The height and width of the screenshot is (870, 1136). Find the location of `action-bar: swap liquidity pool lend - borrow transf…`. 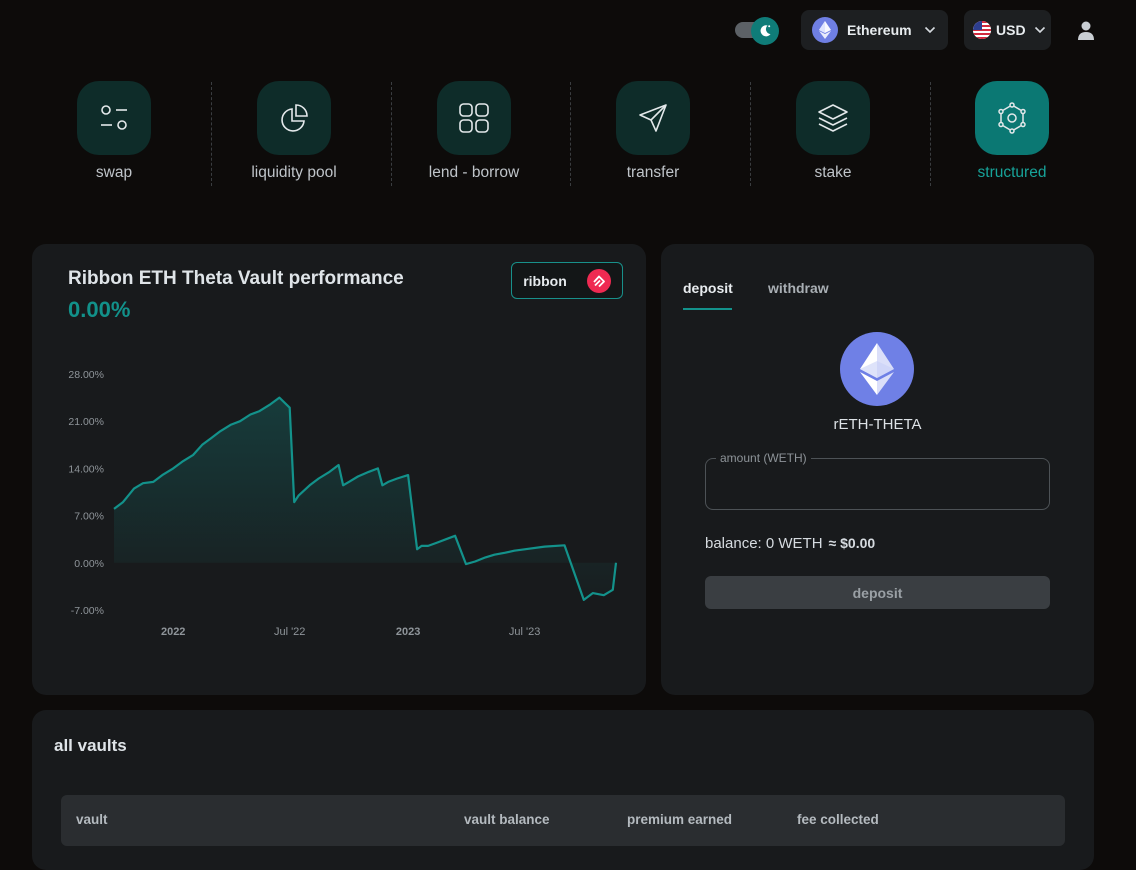

action-bar: swap liquidity pool lend - borrow transf… is located at coordinates (568, 135).